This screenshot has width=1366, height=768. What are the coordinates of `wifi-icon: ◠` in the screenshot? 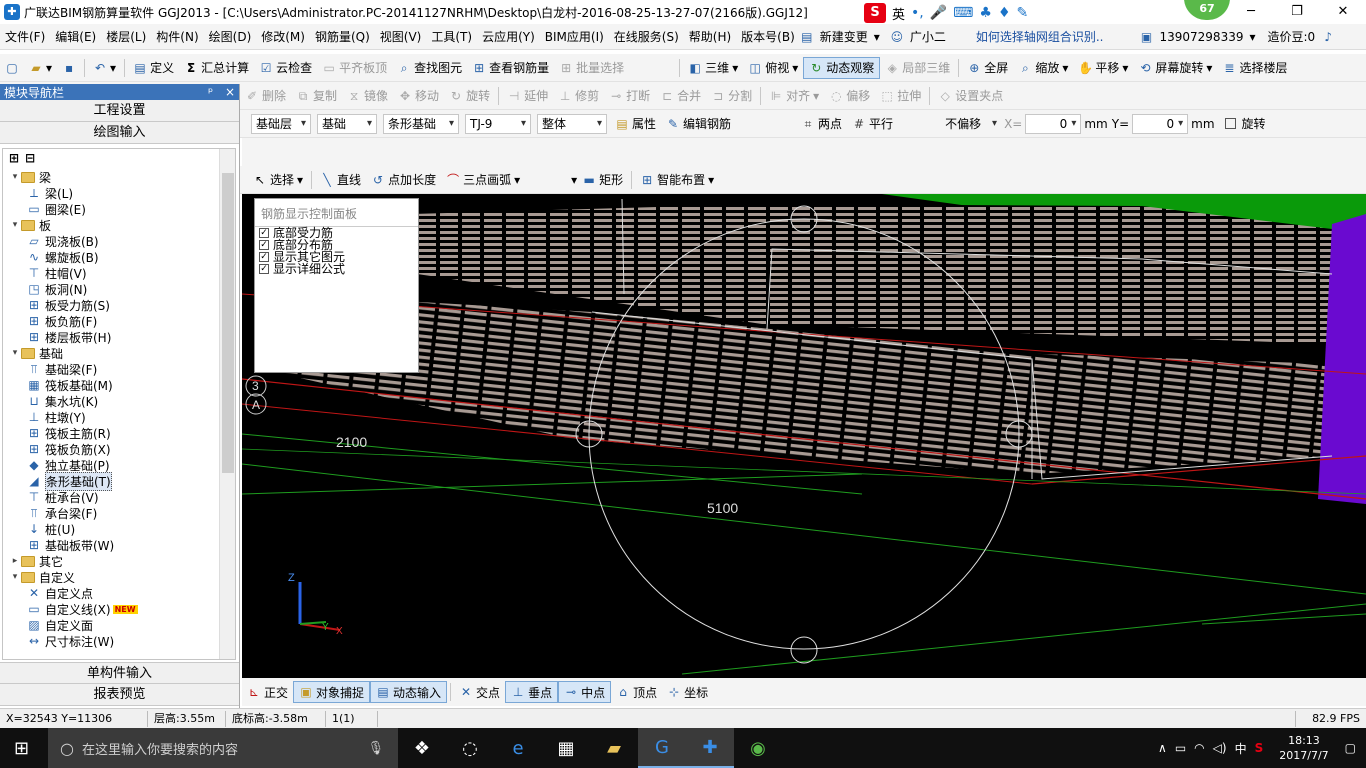 It's located at (1199, 748).